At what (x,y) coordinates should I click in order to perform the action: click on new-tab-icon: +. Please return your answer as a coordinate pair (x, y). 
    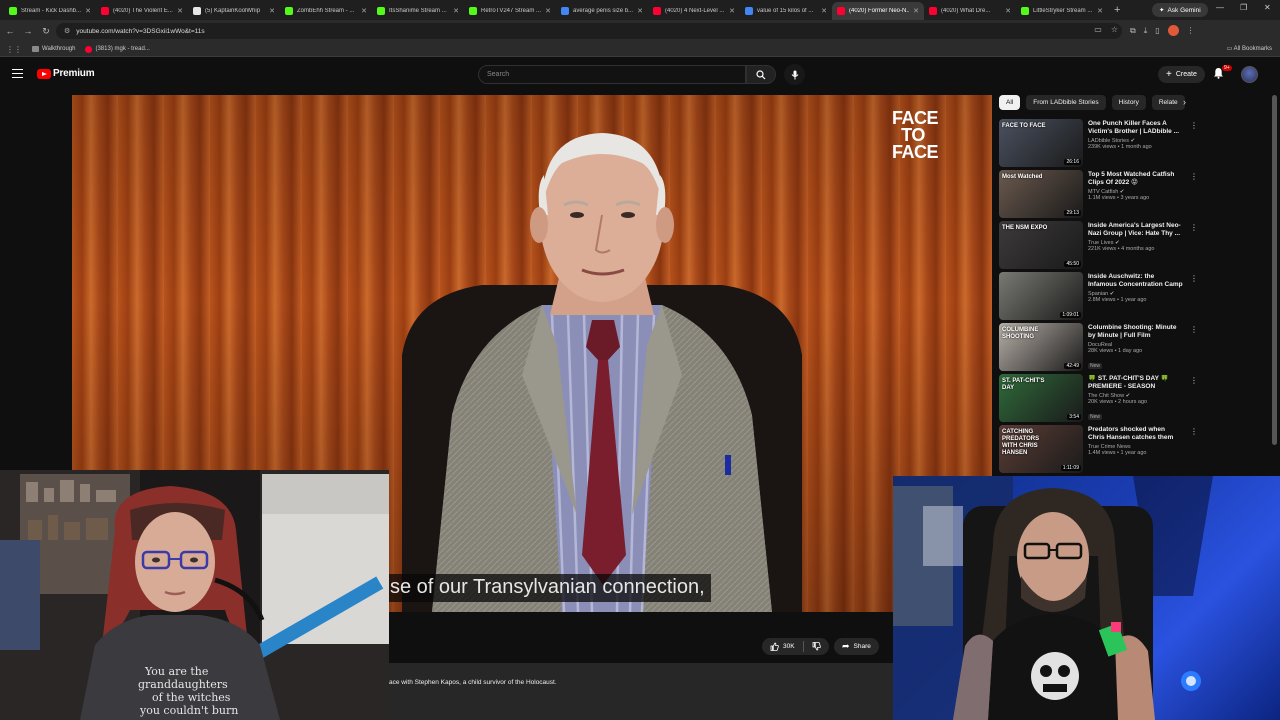
    Looking at the image, I should click on (1117, 10).